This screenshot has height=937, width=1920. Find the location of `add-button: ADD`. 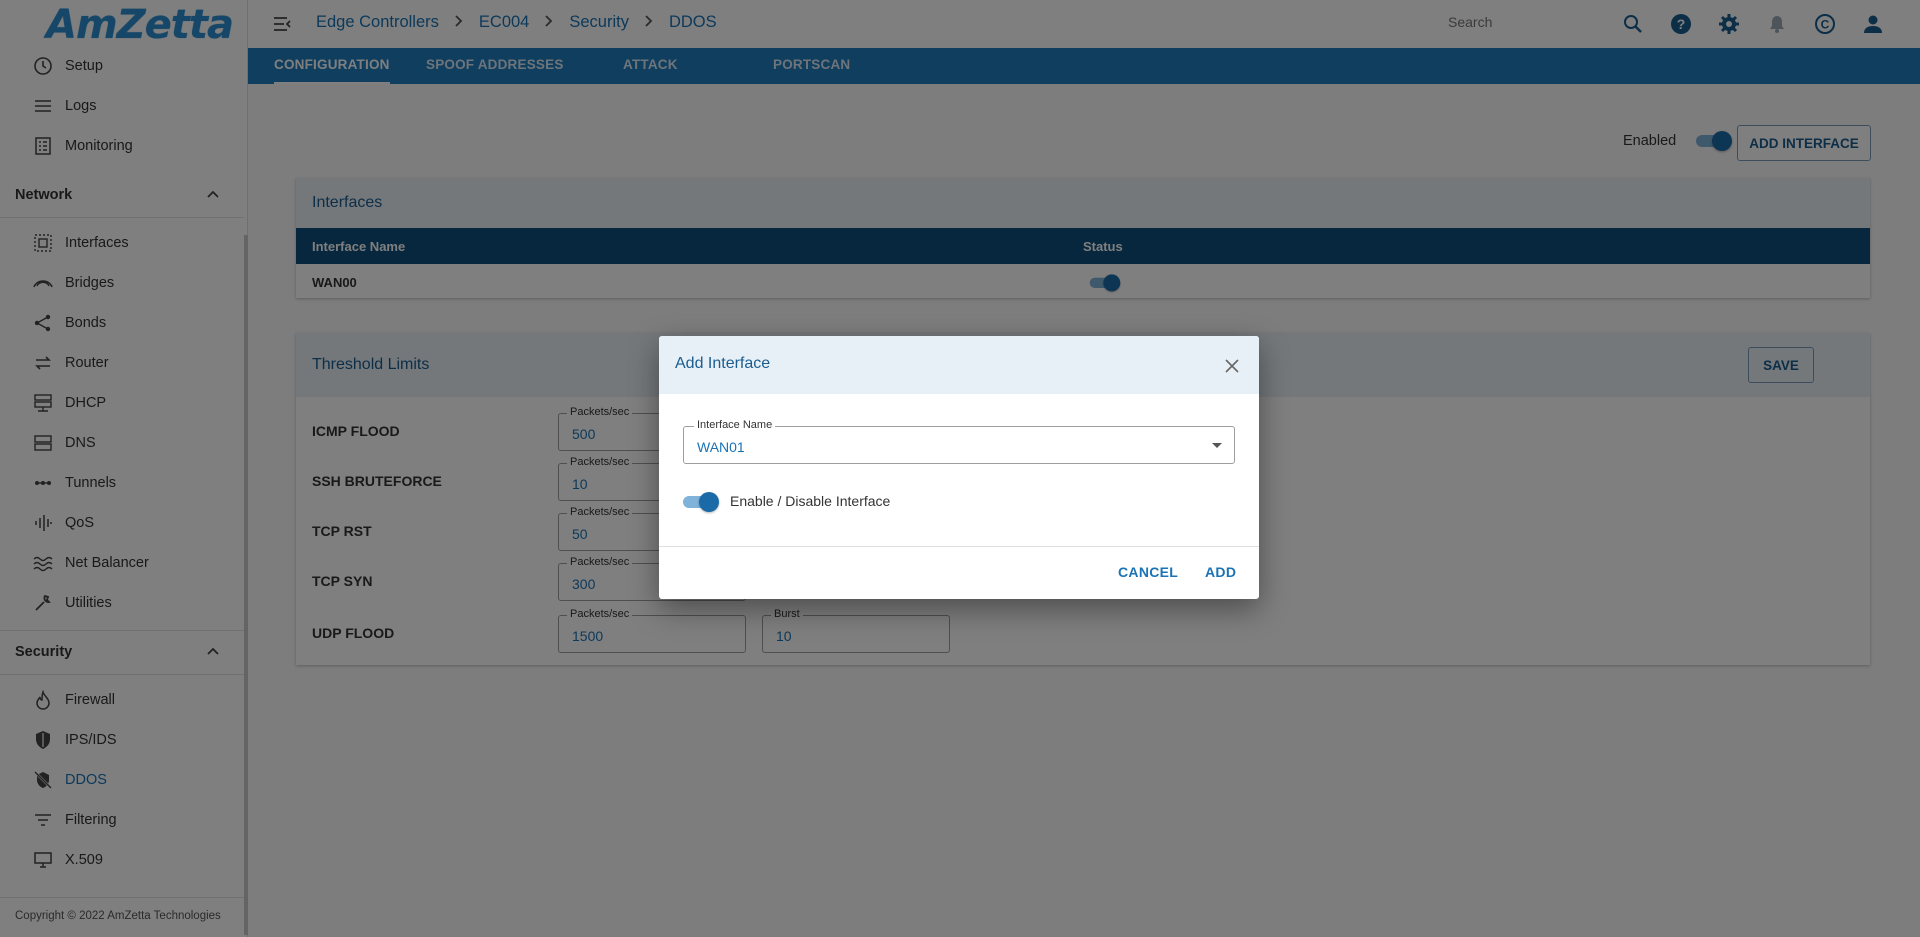

add-button: ADD is located at coordinates (1220, 572).